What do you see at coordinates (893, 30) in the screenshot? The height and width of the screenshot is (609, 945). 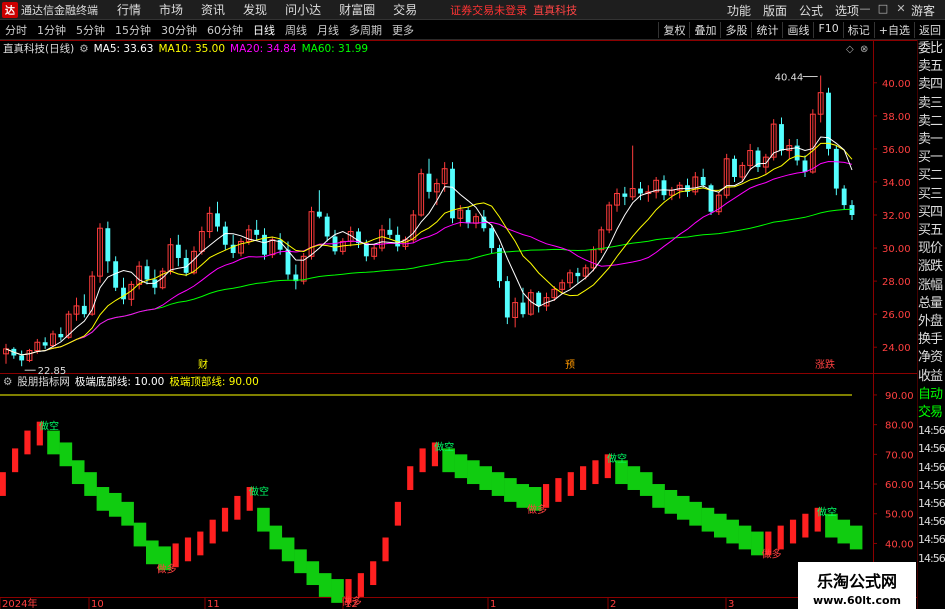 I see `add-watchlist-button: +自选` at bounding box center [893, 30].